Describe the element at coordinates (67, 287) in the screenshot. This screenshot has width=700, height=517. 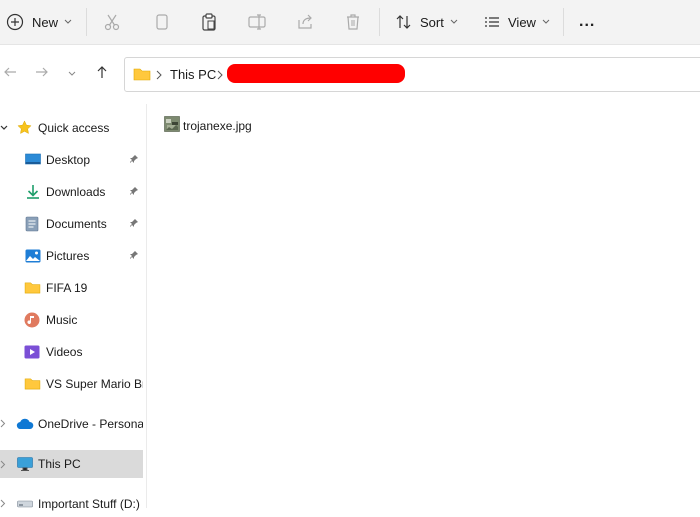
I see `sidebar-item-label: FIFA 19` at that location.